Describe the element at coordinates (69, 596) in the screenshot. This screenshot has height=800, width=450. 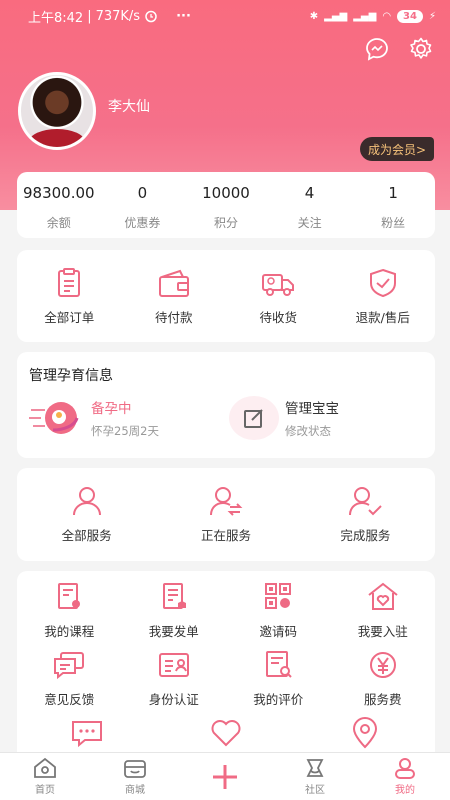
I see `course-icon` at that location.